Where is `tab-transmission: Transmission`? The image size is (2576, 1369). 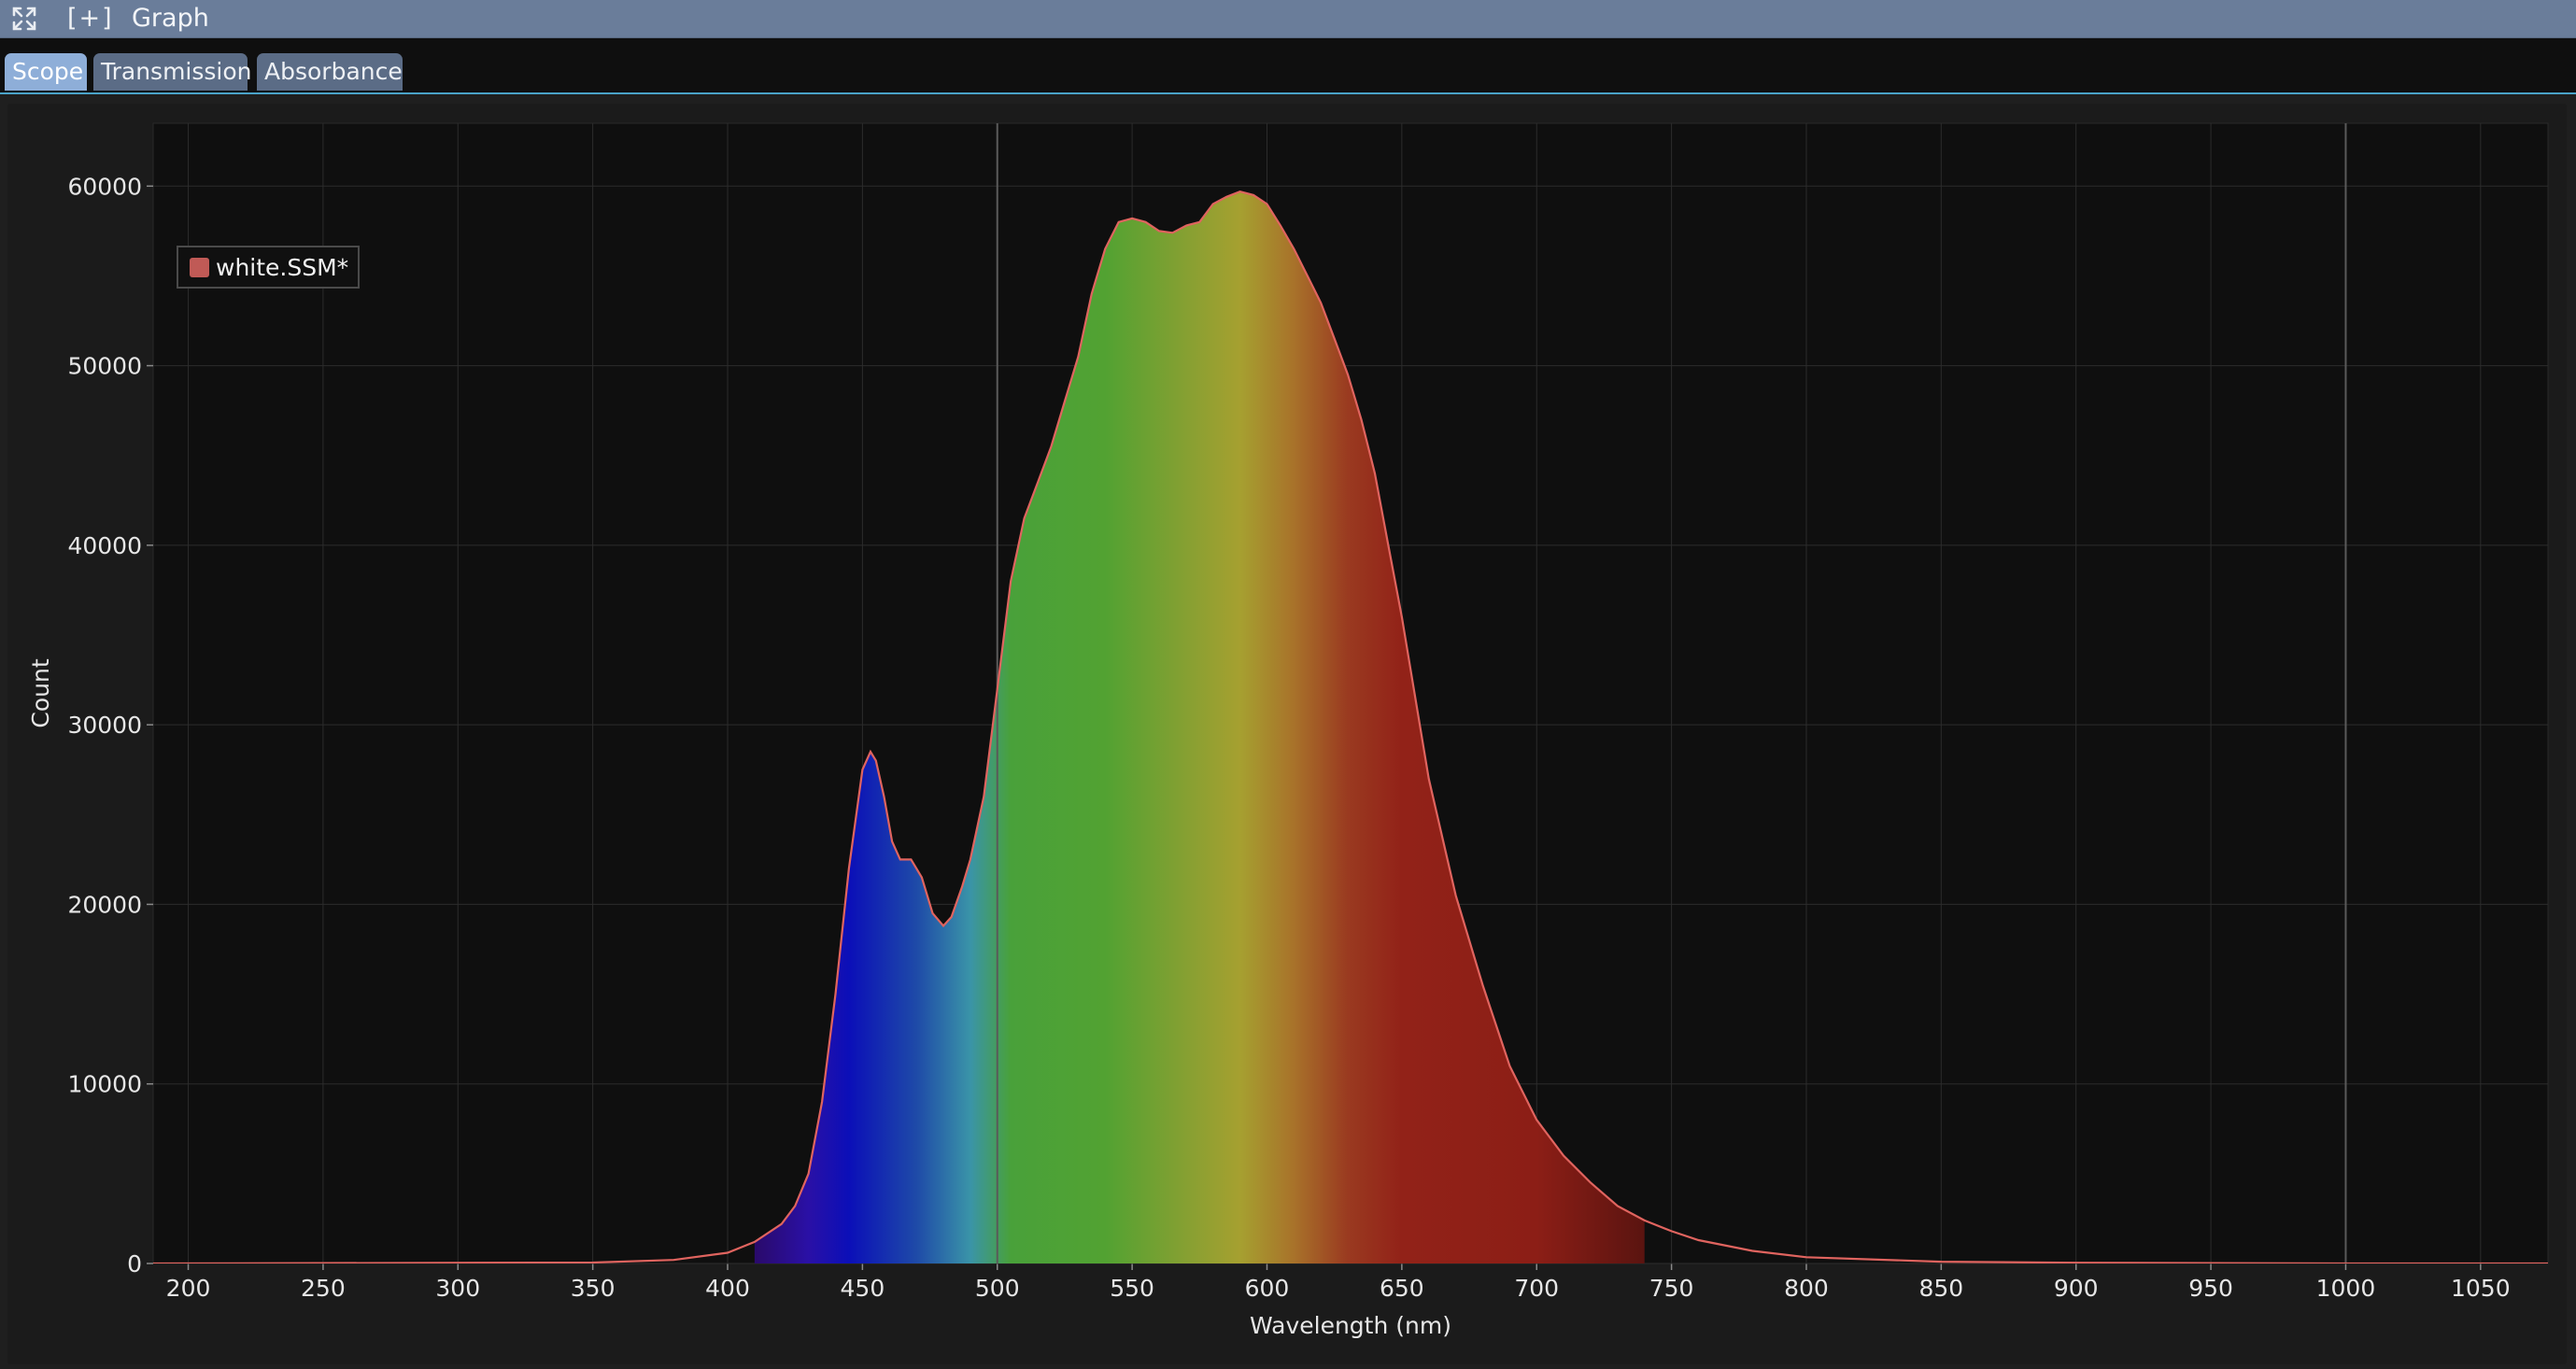 tab-transmission: Transmission is located at coordinates (172, 72).